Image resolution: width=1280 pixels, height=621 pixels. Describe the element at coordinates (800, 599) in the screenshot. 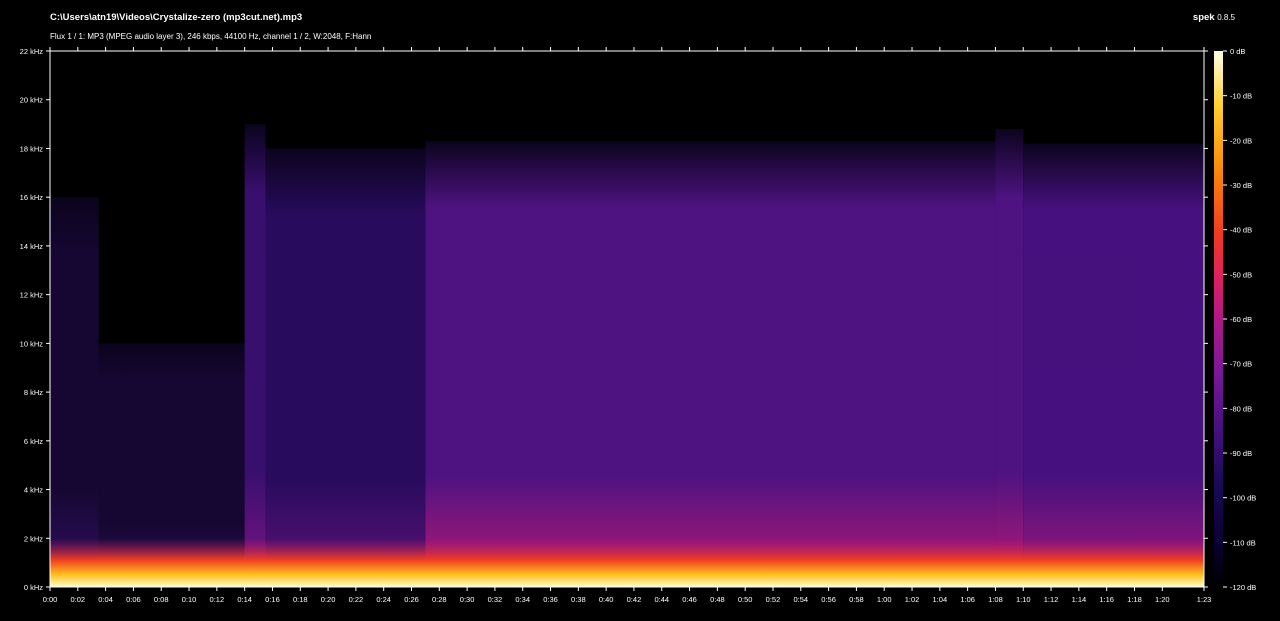

I see `x-tick-label: 0:54` at that location.